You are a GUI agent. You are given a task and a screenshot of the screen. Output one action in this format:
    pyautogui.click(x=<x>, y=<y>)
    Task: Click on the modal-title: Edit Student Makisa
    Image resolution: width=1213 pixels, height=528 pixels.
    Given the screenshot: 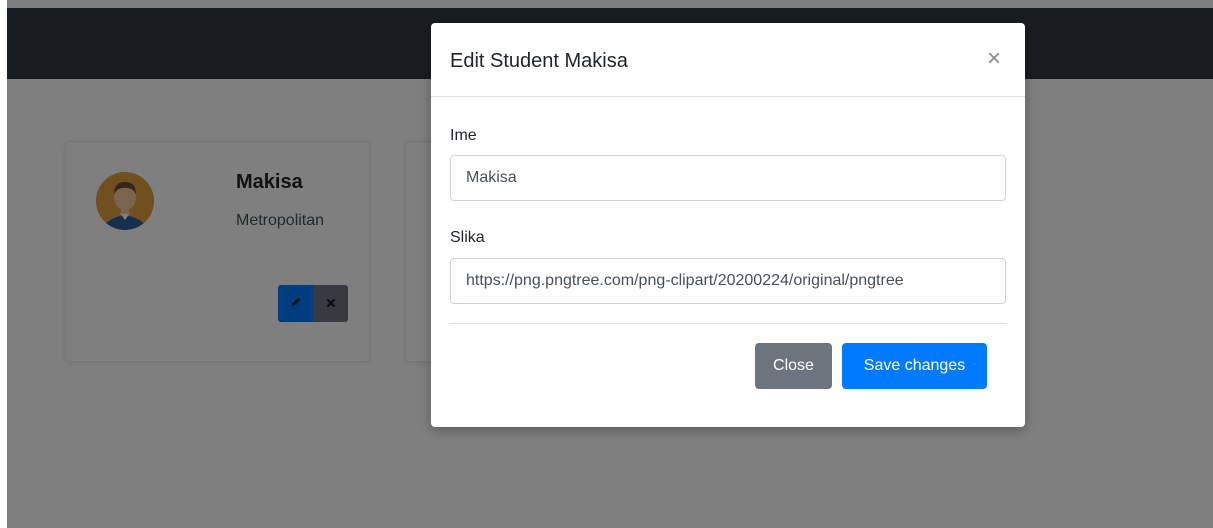 What is the action you would take?
    pyautogui.click(x=539, y=61)
    